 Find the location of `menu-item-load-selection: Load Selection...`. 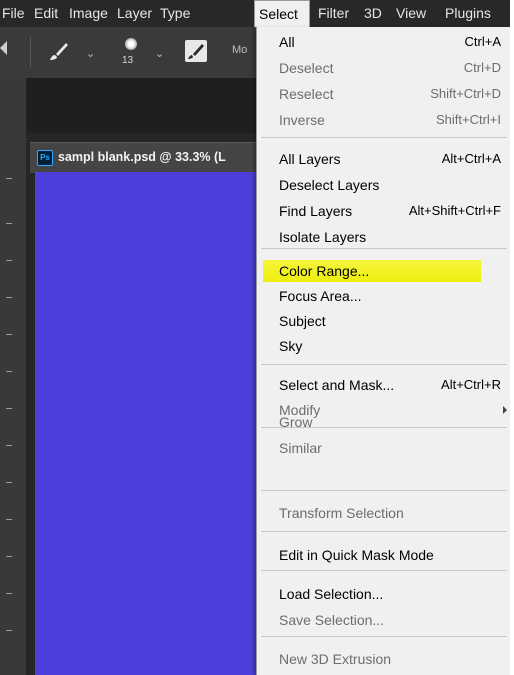

menu-item-load-selection: Load Selection... is located at coordinates (390, 594).